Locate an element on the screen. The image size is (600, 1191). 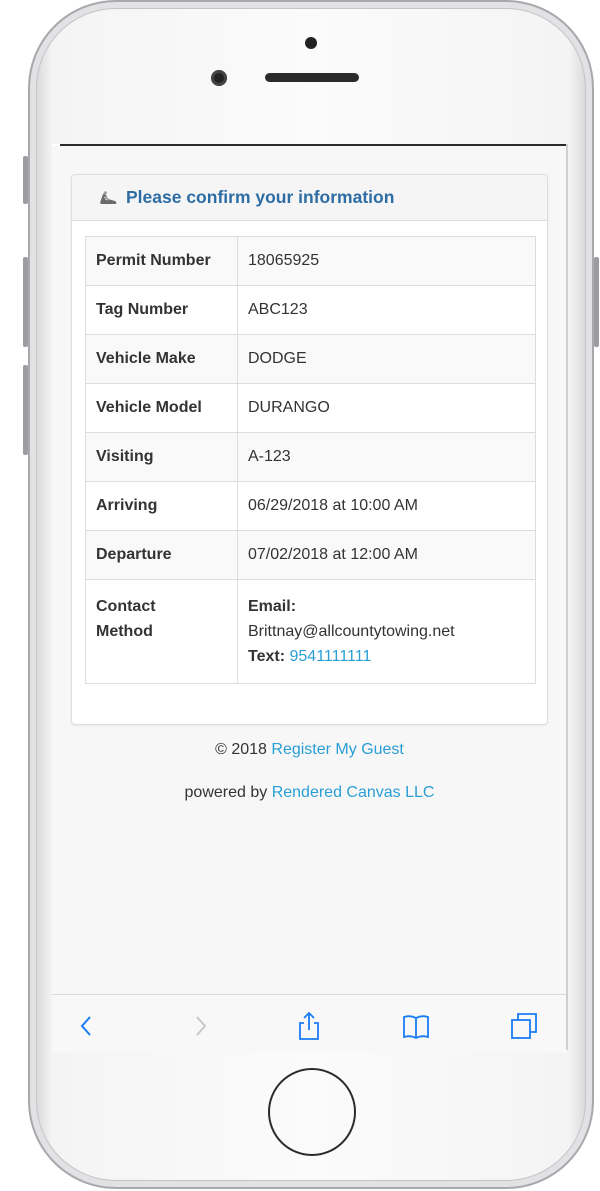
home-button is located at coordinates (312, 1112).